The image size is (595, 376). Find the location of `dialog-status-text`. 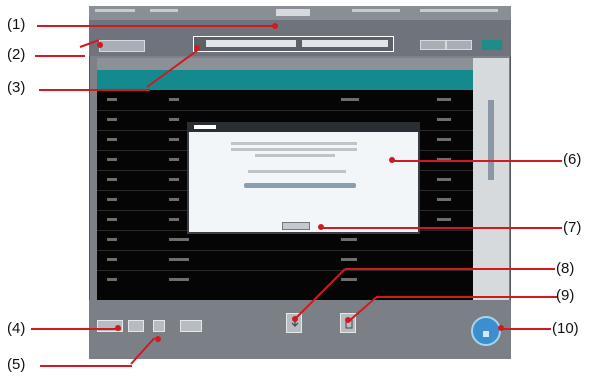

dialog-status-text is located at coordinates (297, 171).